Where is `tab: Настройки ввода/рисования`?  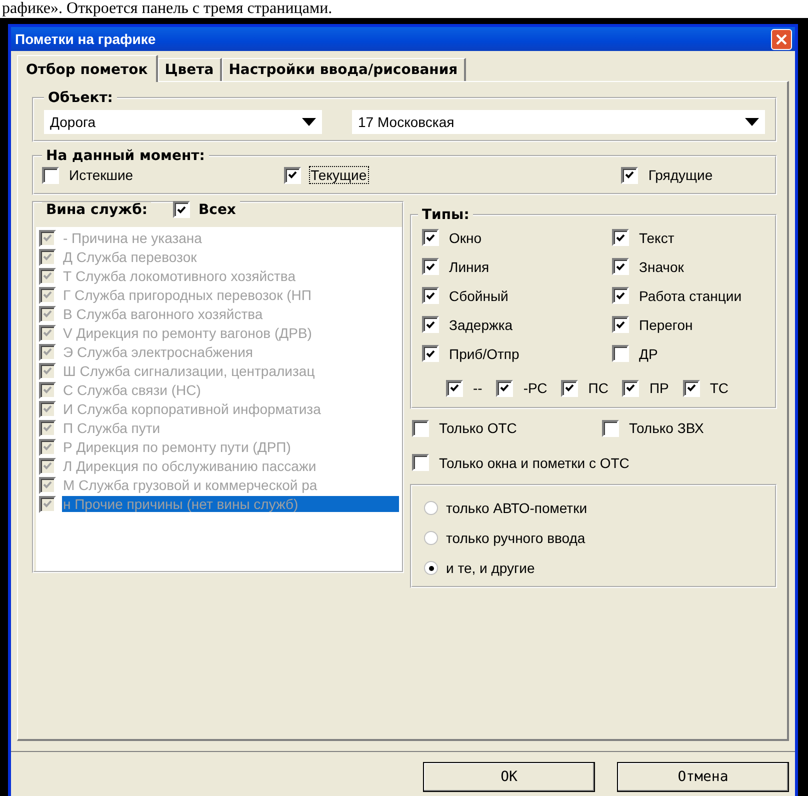
tab: Настройки ввода/рисования is located at coordinates (344, 69).